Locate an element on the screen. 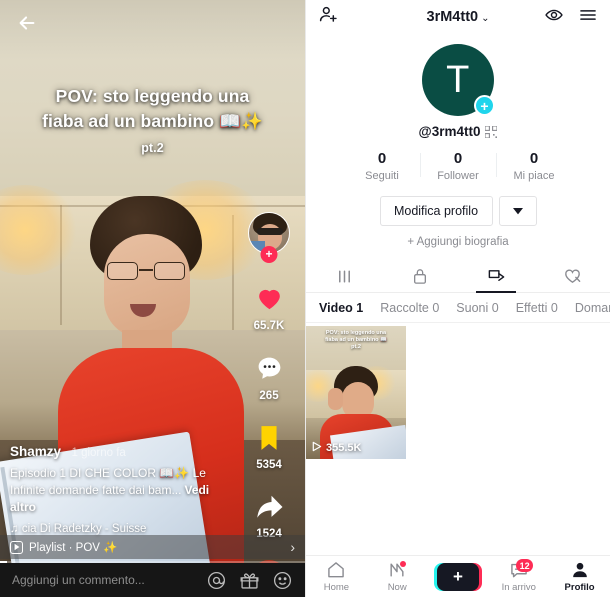  avatar-add-badge: + is located at coordinates (484, 105).